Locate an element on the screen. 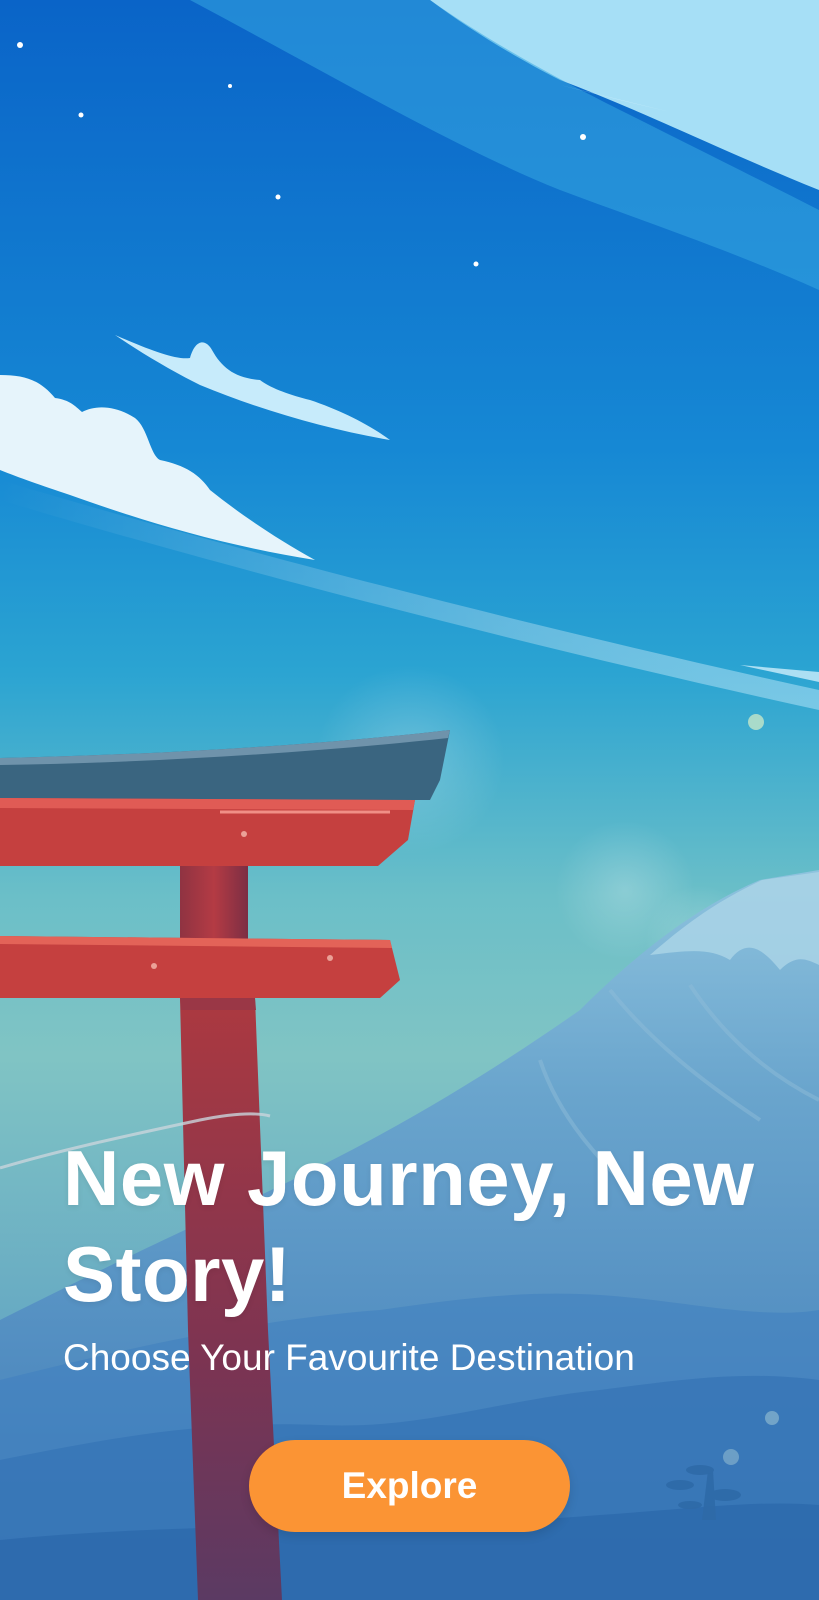  page-subtitle: Choose Your Favourite Destination is located at coordinates (349, 1357).